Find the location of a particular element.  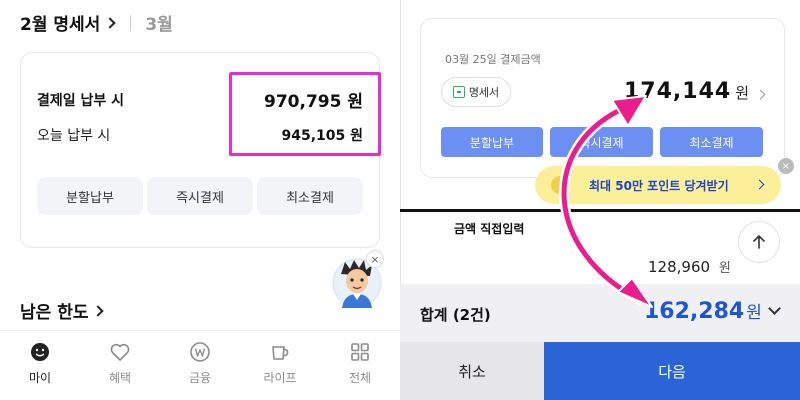

nav-label-my: 마이 is located at coordinates (40, 378).